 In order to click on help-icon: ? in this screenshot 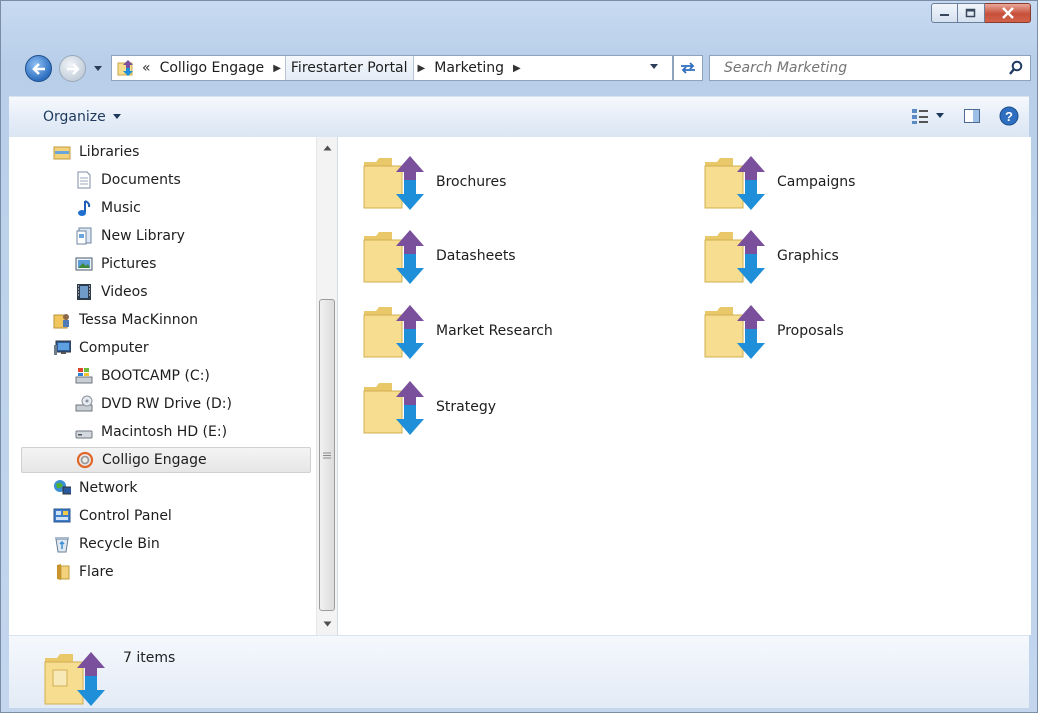, I will do `click(1009, 116)`.